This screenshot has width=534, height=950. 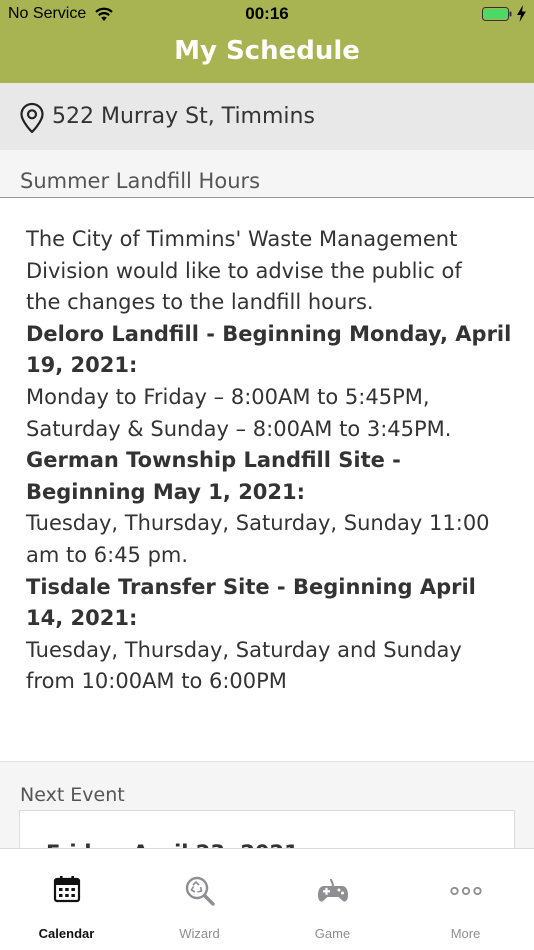 I want to click on notice-heading-line: German Township Landfill Site -, so click(x=213, y=460).